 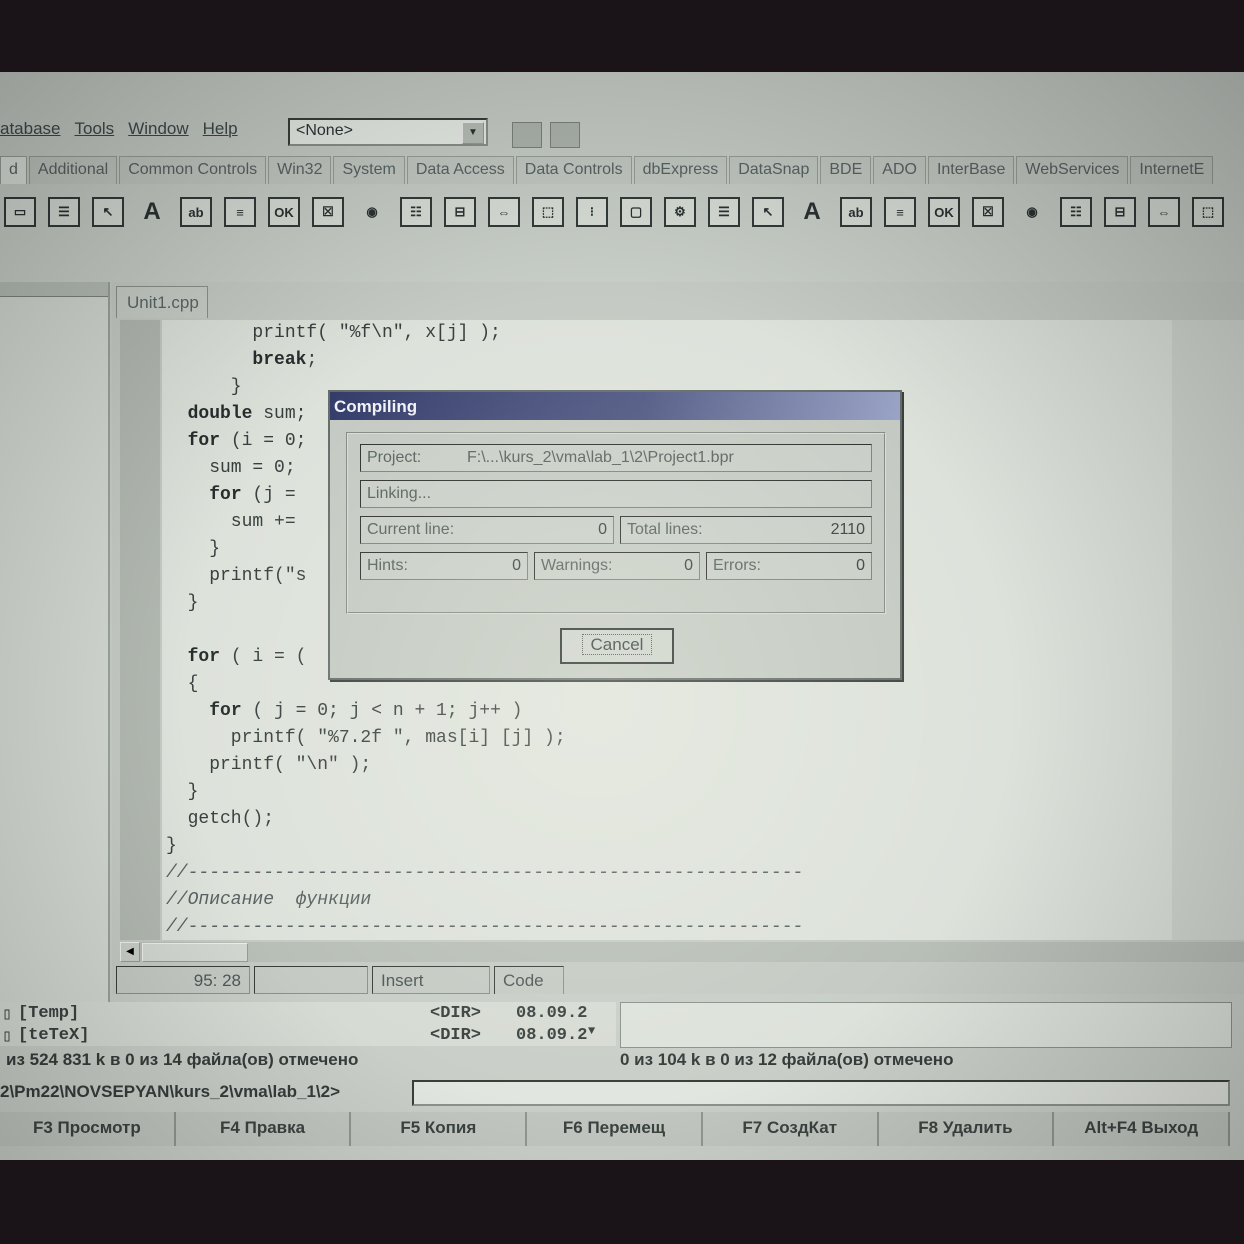 I want to click on f6-move-button: F6 Перемещ, so click(x=615, y=1129).